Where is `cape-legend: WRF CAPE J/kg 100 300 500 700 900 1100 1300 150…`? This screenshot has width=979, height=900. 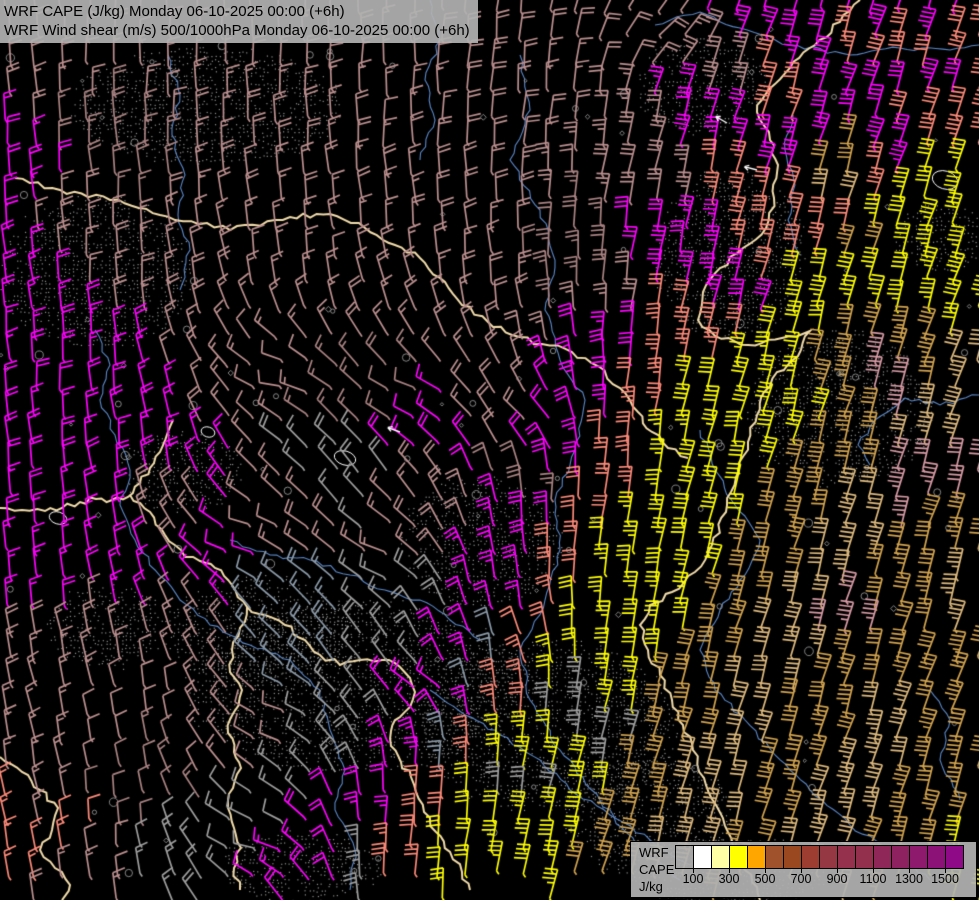
cape-legend: WRF CAPE J/kg 100 300 500 700 900 1100 1300 150… is located at coordinates (803, 869).